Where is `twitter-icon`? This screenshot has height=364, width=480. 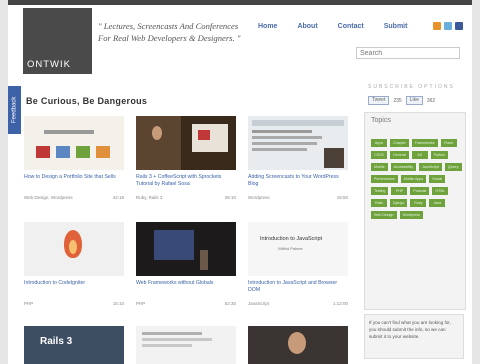
twitter-icon is located at coordinates (448, 26).